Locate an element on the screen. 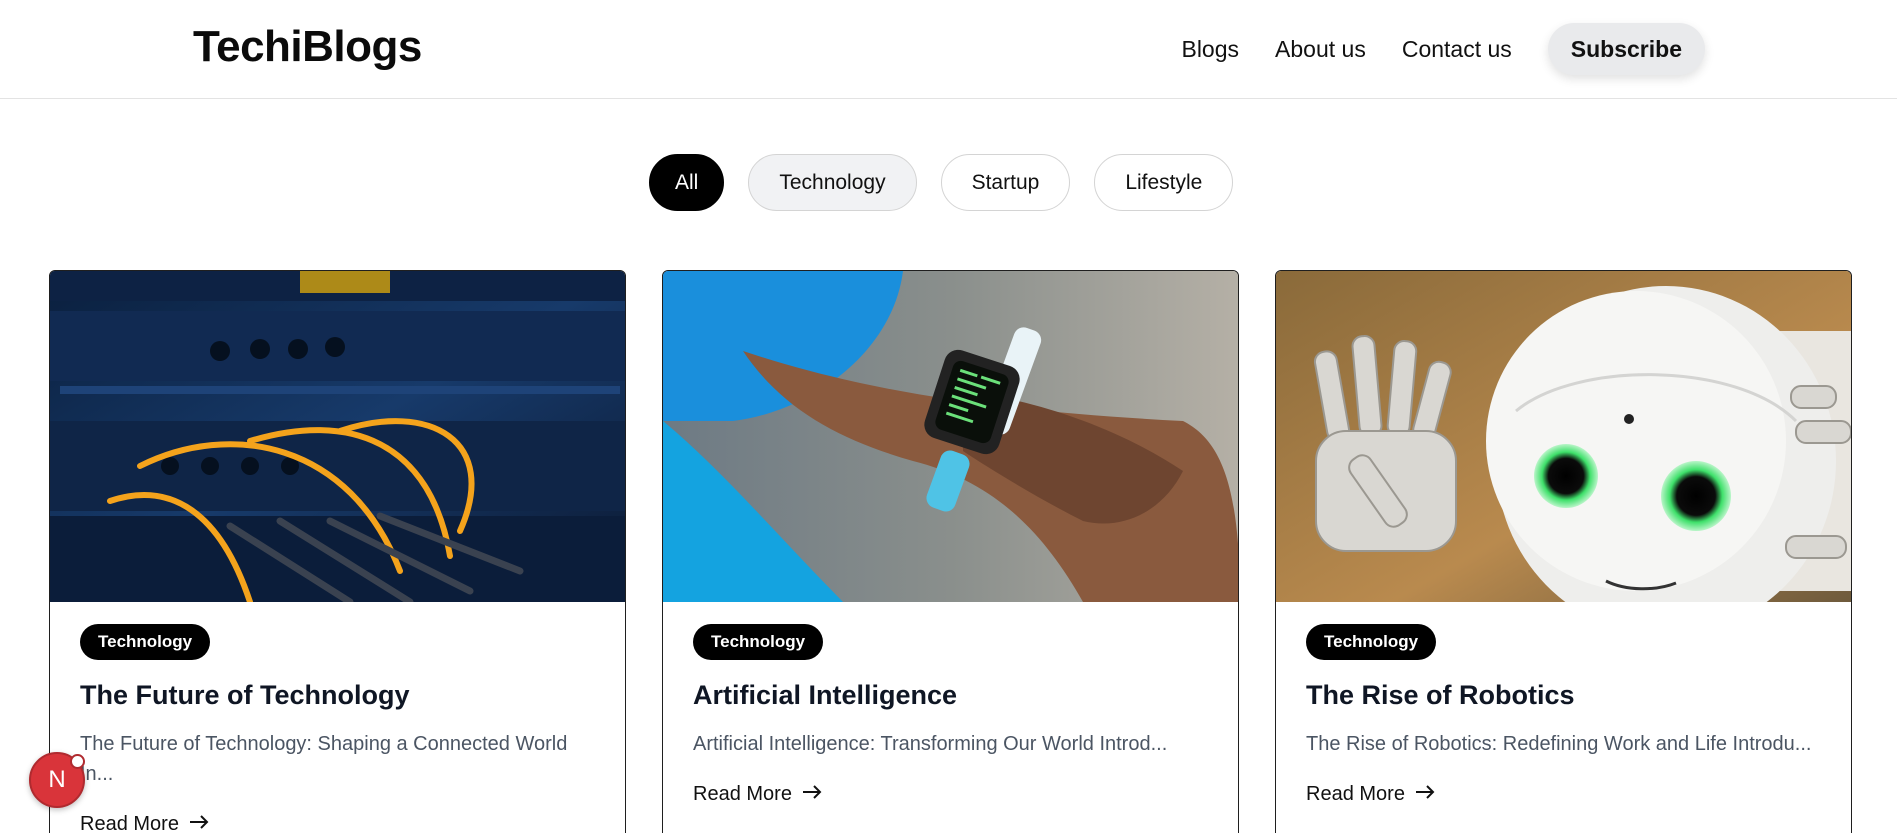 This screenshot has width=1897, height=833. dev-tools-letter: N is located at coordinates (57, 779).